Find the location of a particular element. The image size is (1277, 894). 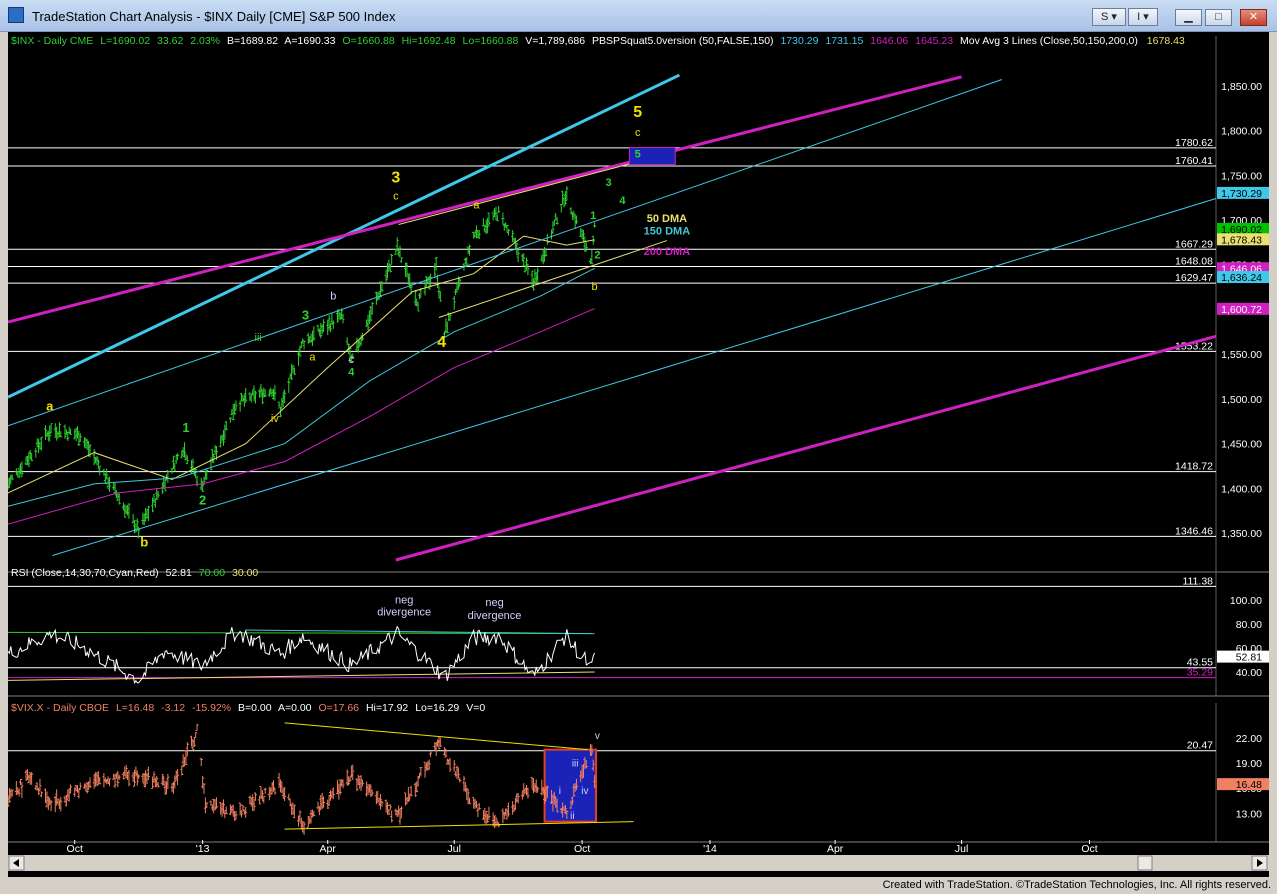

vix-pct: -15.92% is located at coordinates (211, 708).